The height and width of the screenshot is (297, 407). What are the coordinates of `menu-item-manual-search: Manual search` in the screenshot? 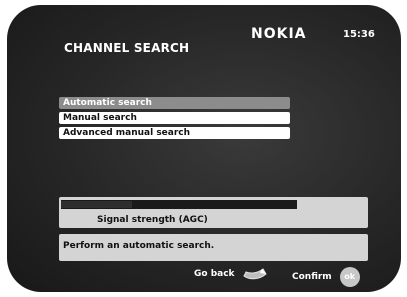 It's located at (174, 118).